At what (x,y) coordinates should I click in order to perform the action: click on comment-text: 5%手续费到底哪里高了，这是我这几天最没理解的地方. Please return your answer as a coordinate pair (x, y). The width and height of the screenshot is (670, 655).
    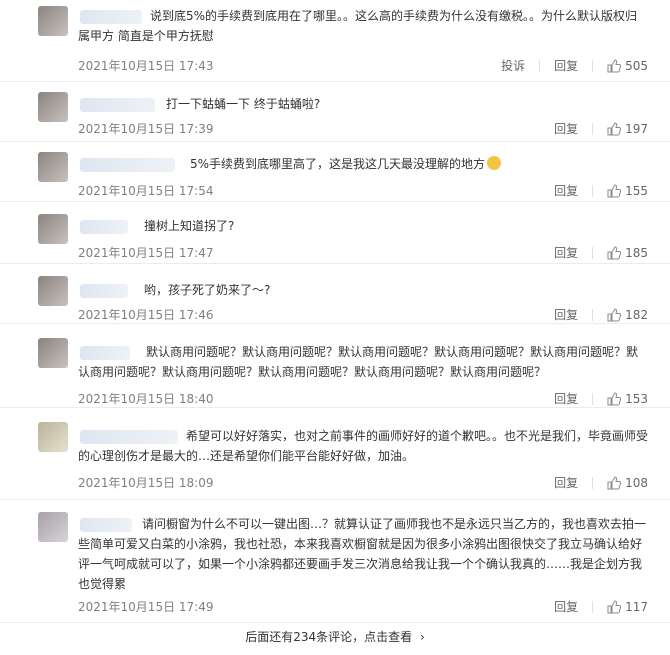
    Looking at the image, I should click on (363, 164).